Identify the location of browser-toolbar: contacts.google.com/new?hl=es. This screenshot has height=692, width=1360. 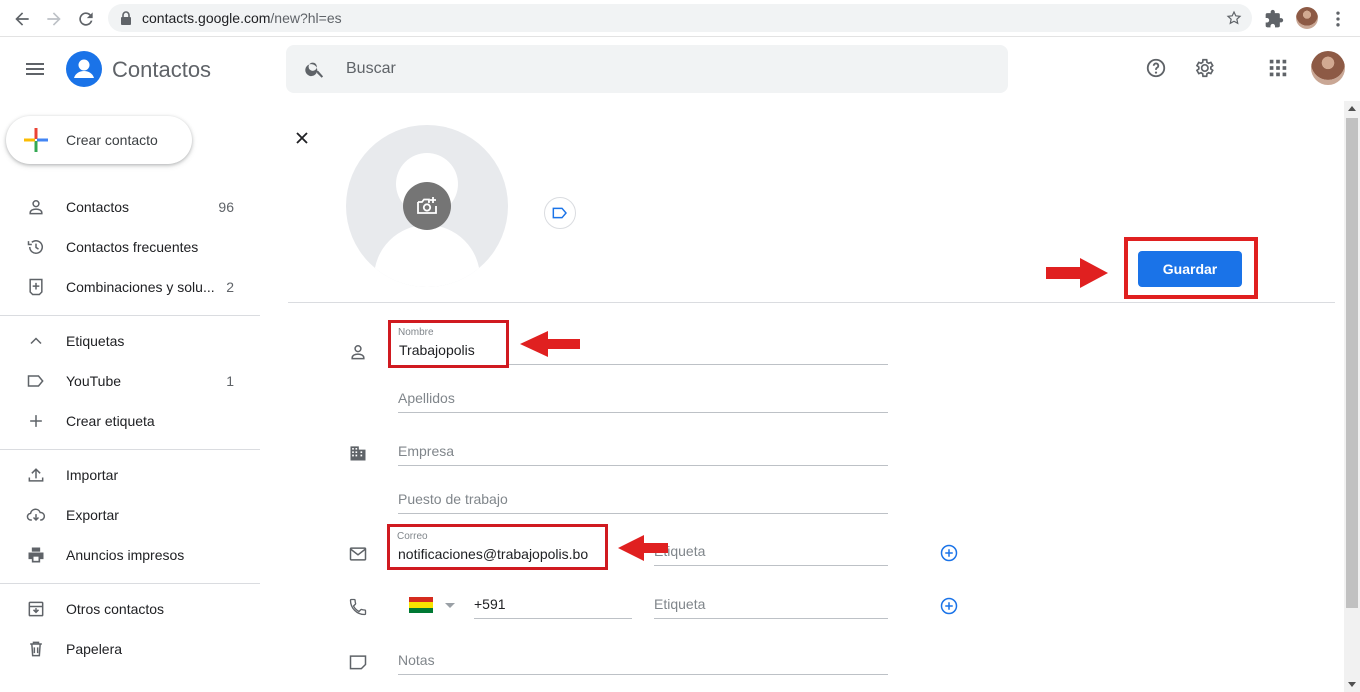
(680, 18).